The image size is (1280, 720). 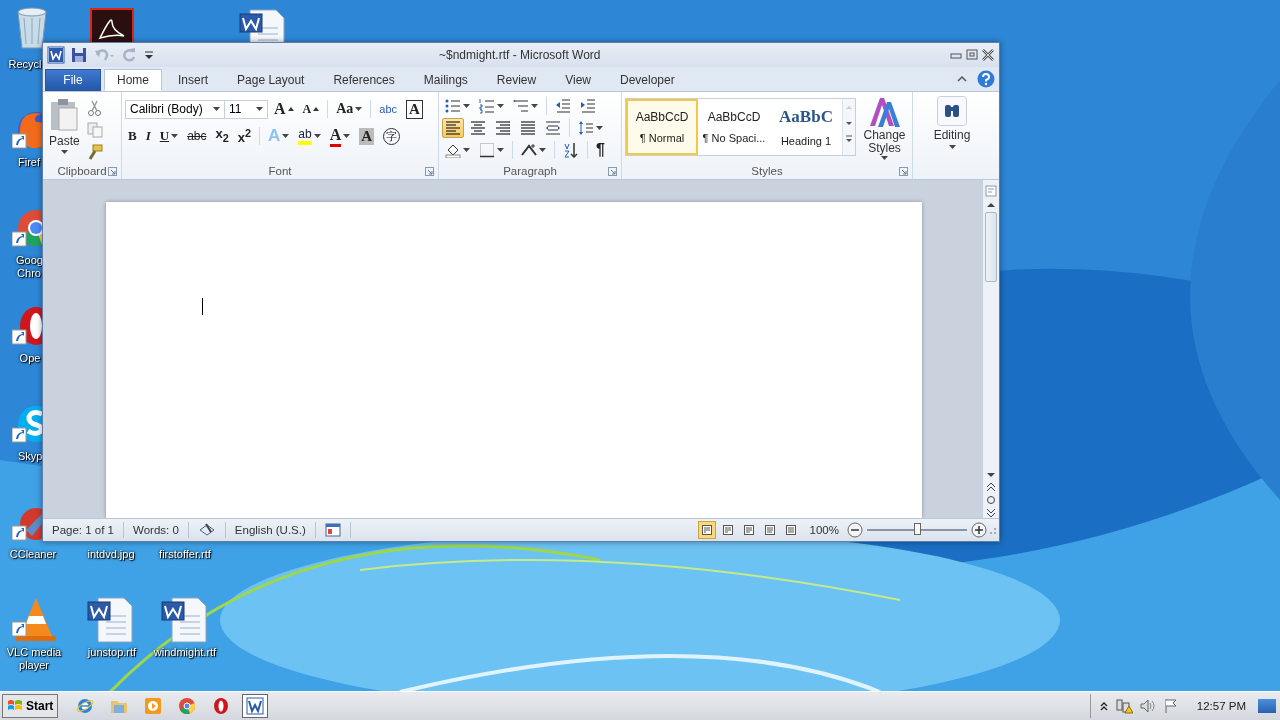 I want to click on line-spacing-icon, so click(x=586, y=128).